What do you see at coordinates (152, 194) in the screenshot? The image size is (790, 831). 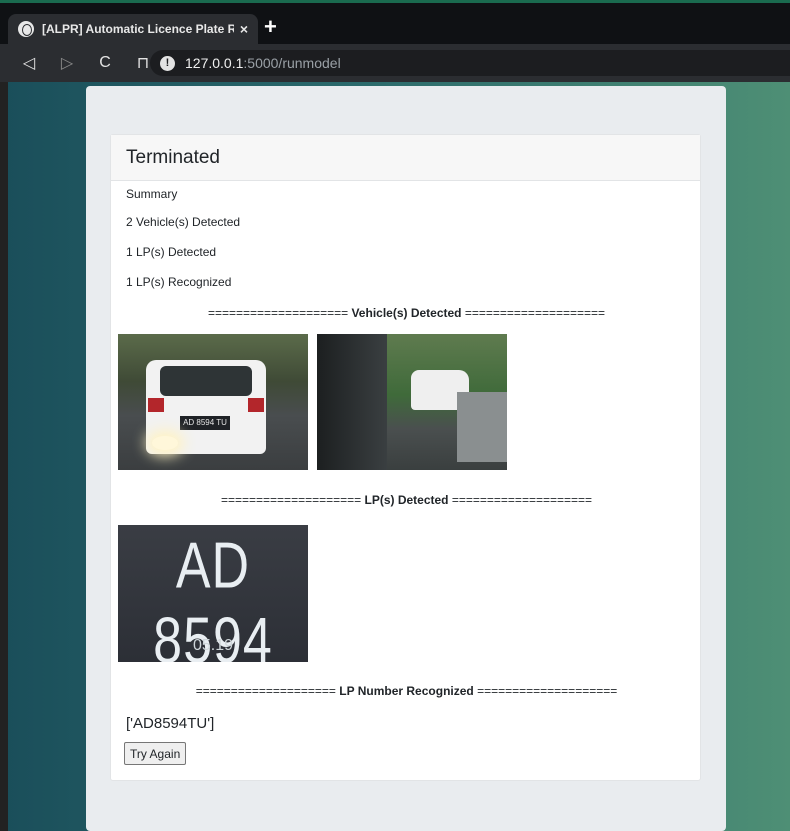 I see `summary-label: Summary` at bounding box center [152, 194].